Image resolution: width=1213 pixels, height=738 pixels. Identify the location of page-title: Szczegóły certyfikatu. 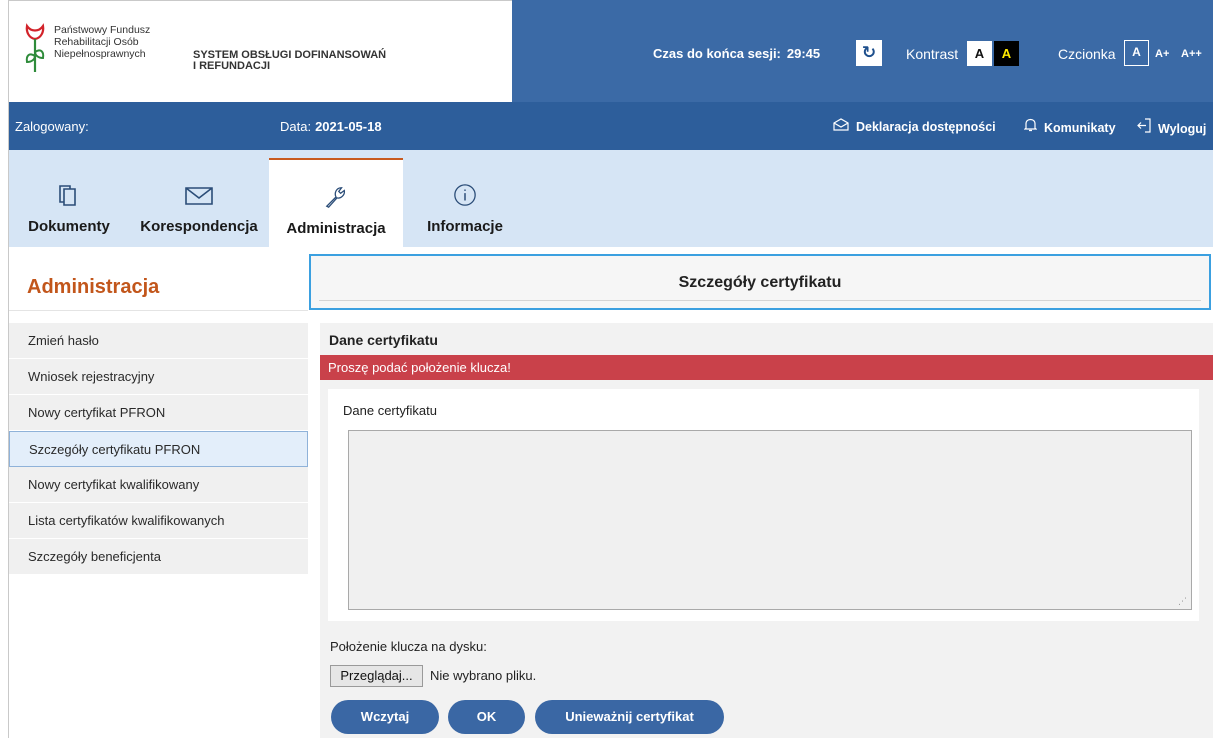
(760, 282).